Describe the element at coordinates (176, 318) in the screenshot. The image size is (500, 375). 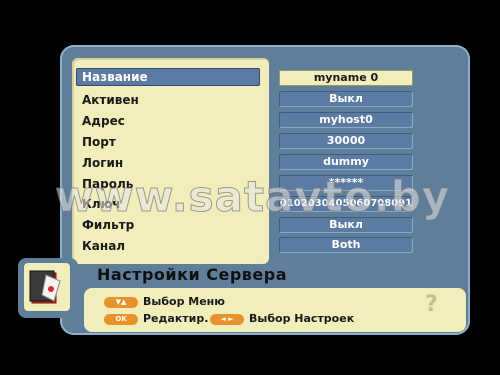
I see `ok-help-label: Редактир.` at that location.